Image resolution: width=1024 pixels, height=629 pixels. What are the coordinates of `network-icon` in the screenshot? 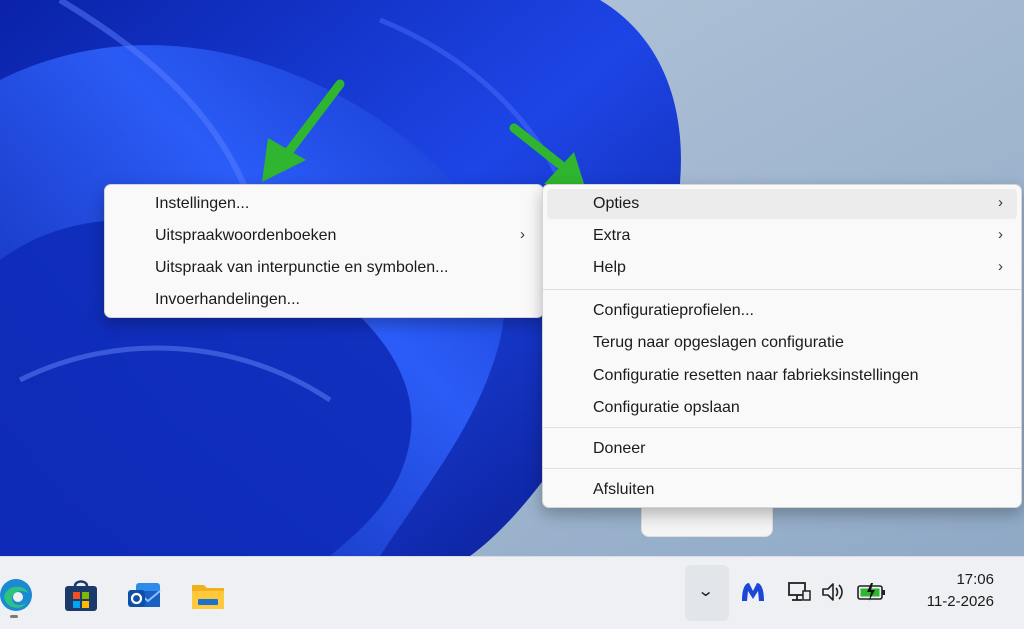 It's located at (799, 592).